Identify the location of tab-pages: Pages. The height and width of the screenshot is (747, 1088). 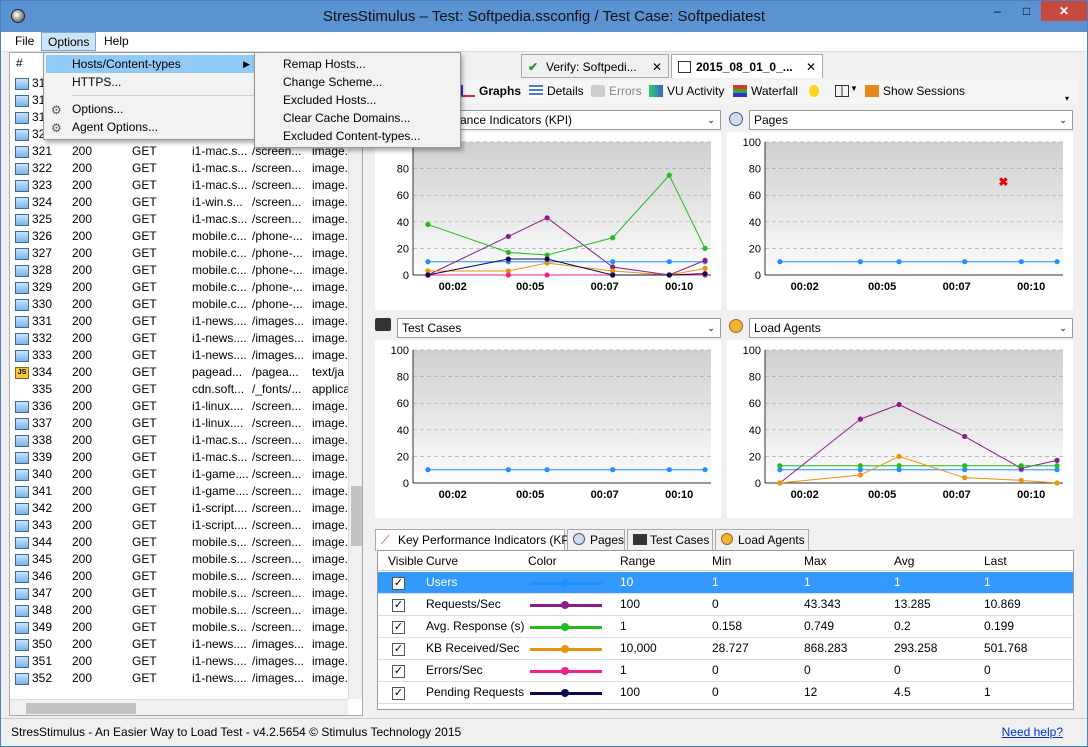
(596, 540).